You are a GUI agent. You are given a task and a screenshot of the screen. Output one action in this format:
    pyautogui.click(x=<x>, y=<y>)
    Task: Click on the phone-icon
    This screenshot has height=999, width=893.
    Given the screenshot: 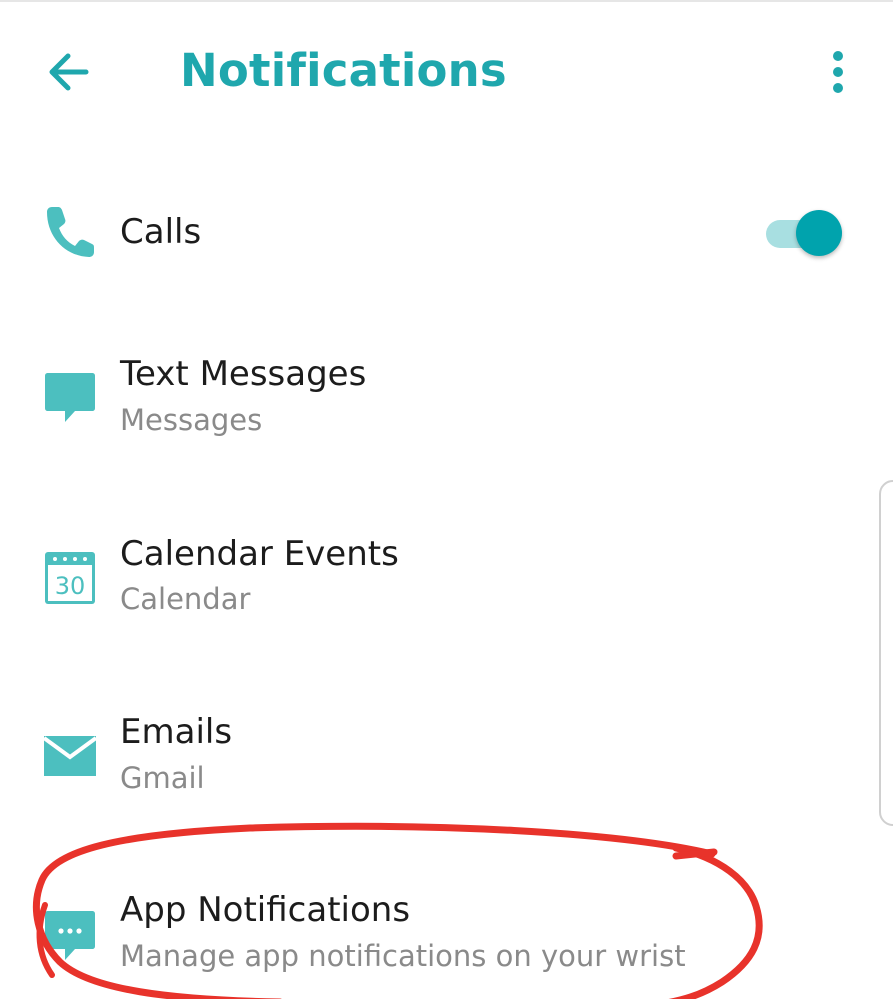 What is the action you would take?
    pyautogui.click(x=70, y=232)
    